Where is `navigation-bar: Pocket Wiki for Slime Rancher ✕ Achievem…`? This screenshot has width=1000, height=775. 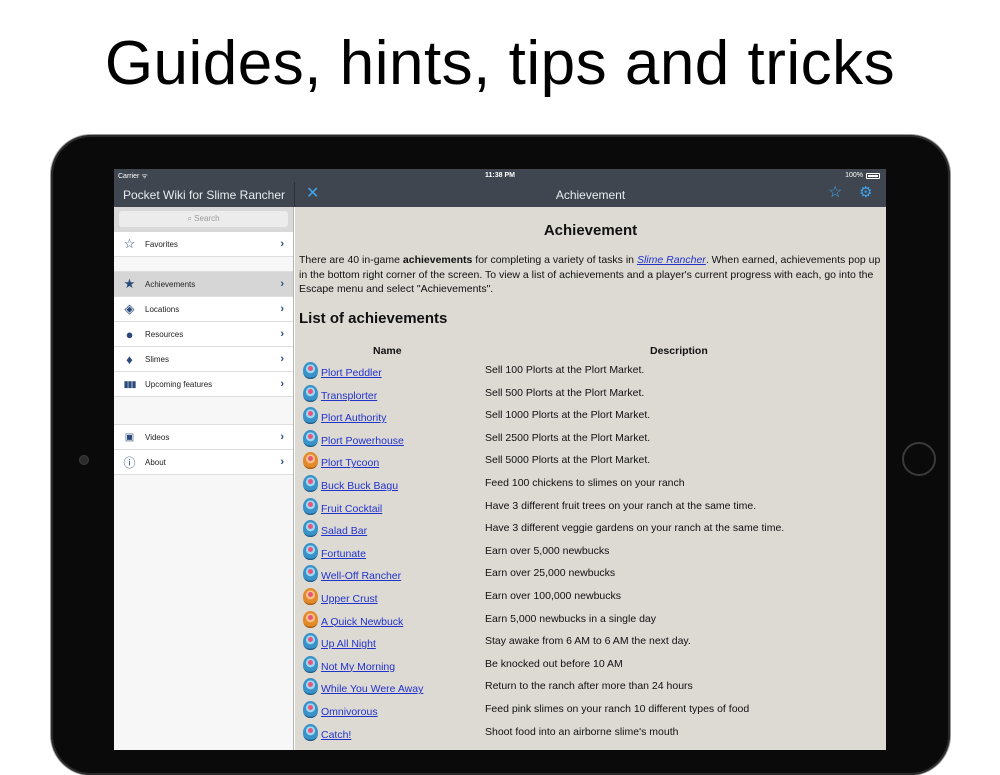 navigation-bar: Pocket Wiki for Slime Rancher ✕ Achievem… is located at coordinates (500, 194).